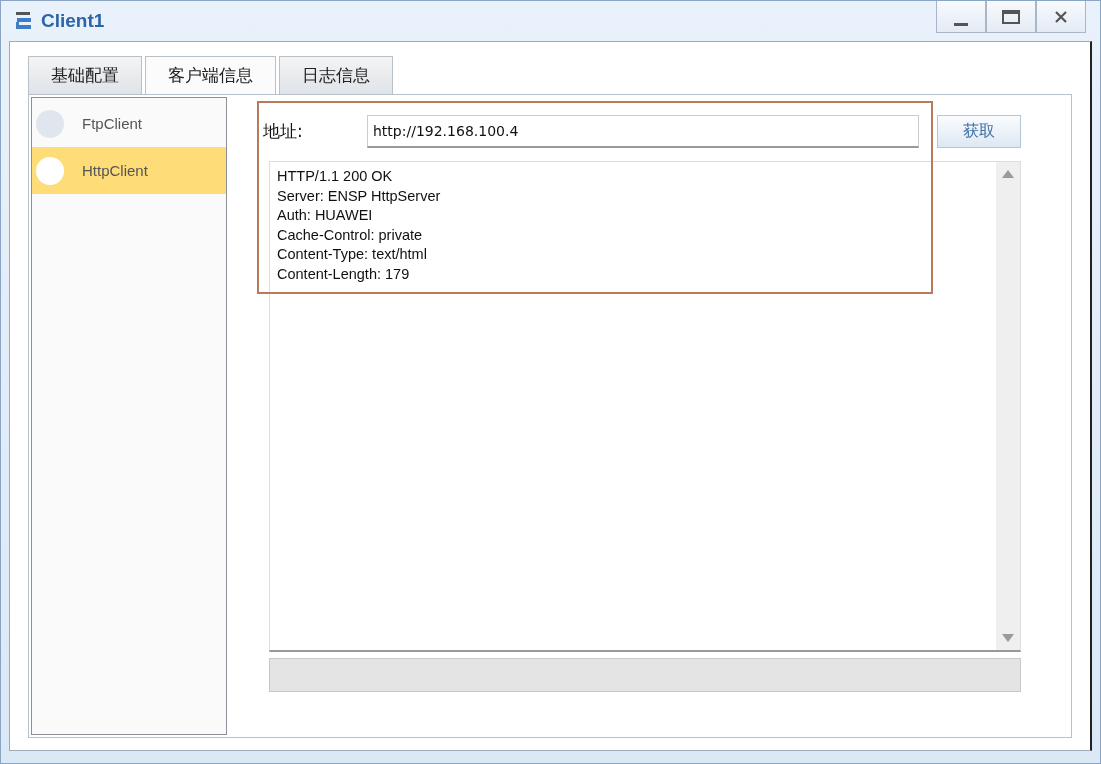 This screenshot has width=1101, height=764. Describe the element at coordinates (283, 131) in the screenshot. I see `address-label: 地址:` at that location.